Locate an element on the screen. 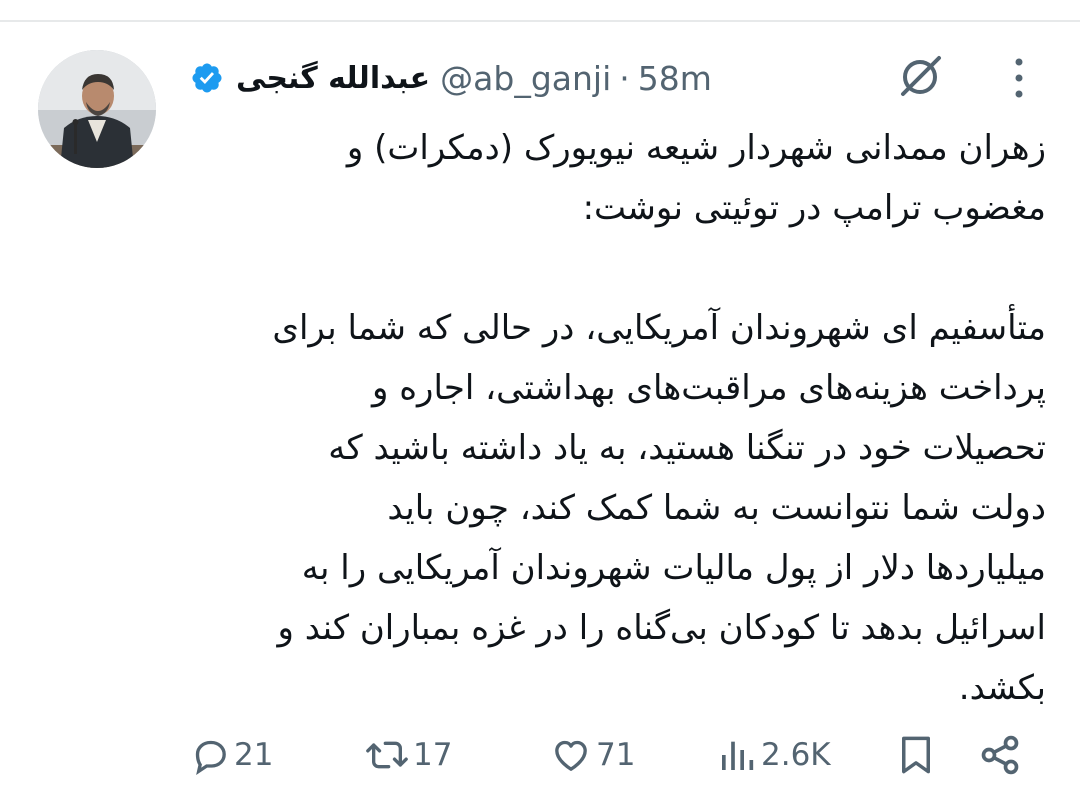 This screenshot has height=805, width=1080. share-button is located at coordinates (1000, 755).